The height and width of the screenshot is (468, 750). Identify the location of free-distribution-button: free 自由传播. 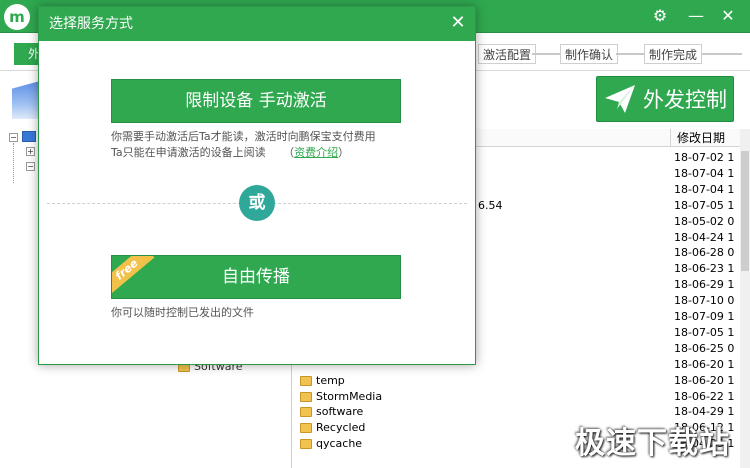
(256, 277).